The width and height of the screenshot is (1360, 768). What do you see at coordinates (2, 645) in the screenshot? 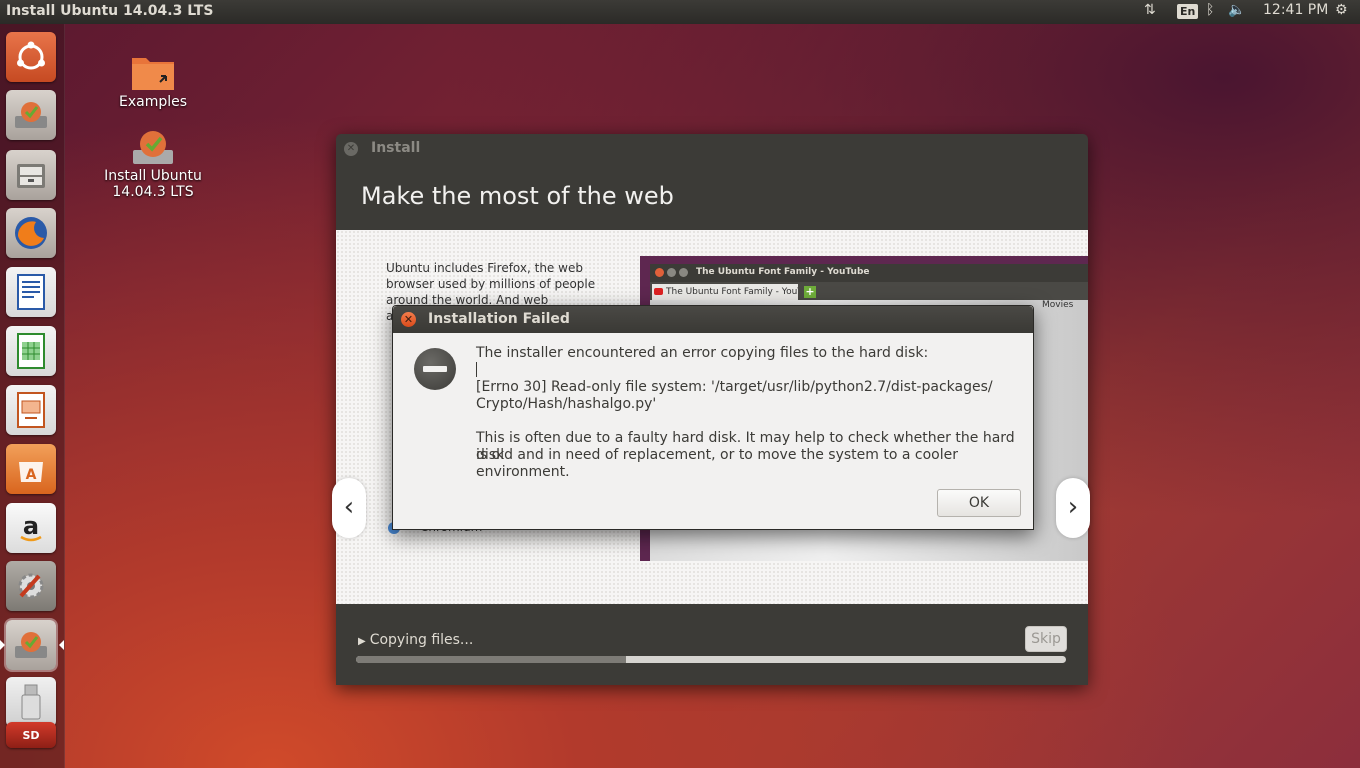
I see `launcher-active-indicator` at bounding box center [2, 645].